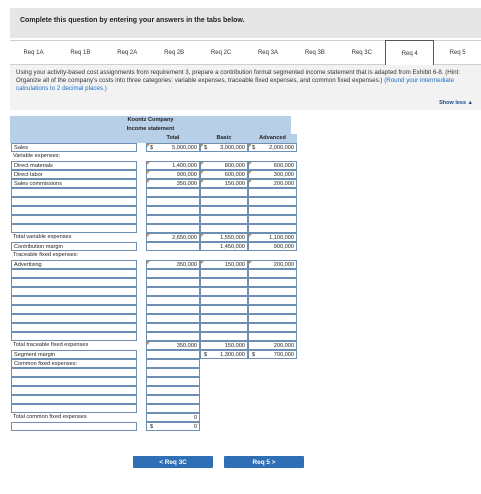 Image resolution: width=481 pixels, height=494 pixels. I want to click on total-traceable-basic: 150,000, so click(224, 345).